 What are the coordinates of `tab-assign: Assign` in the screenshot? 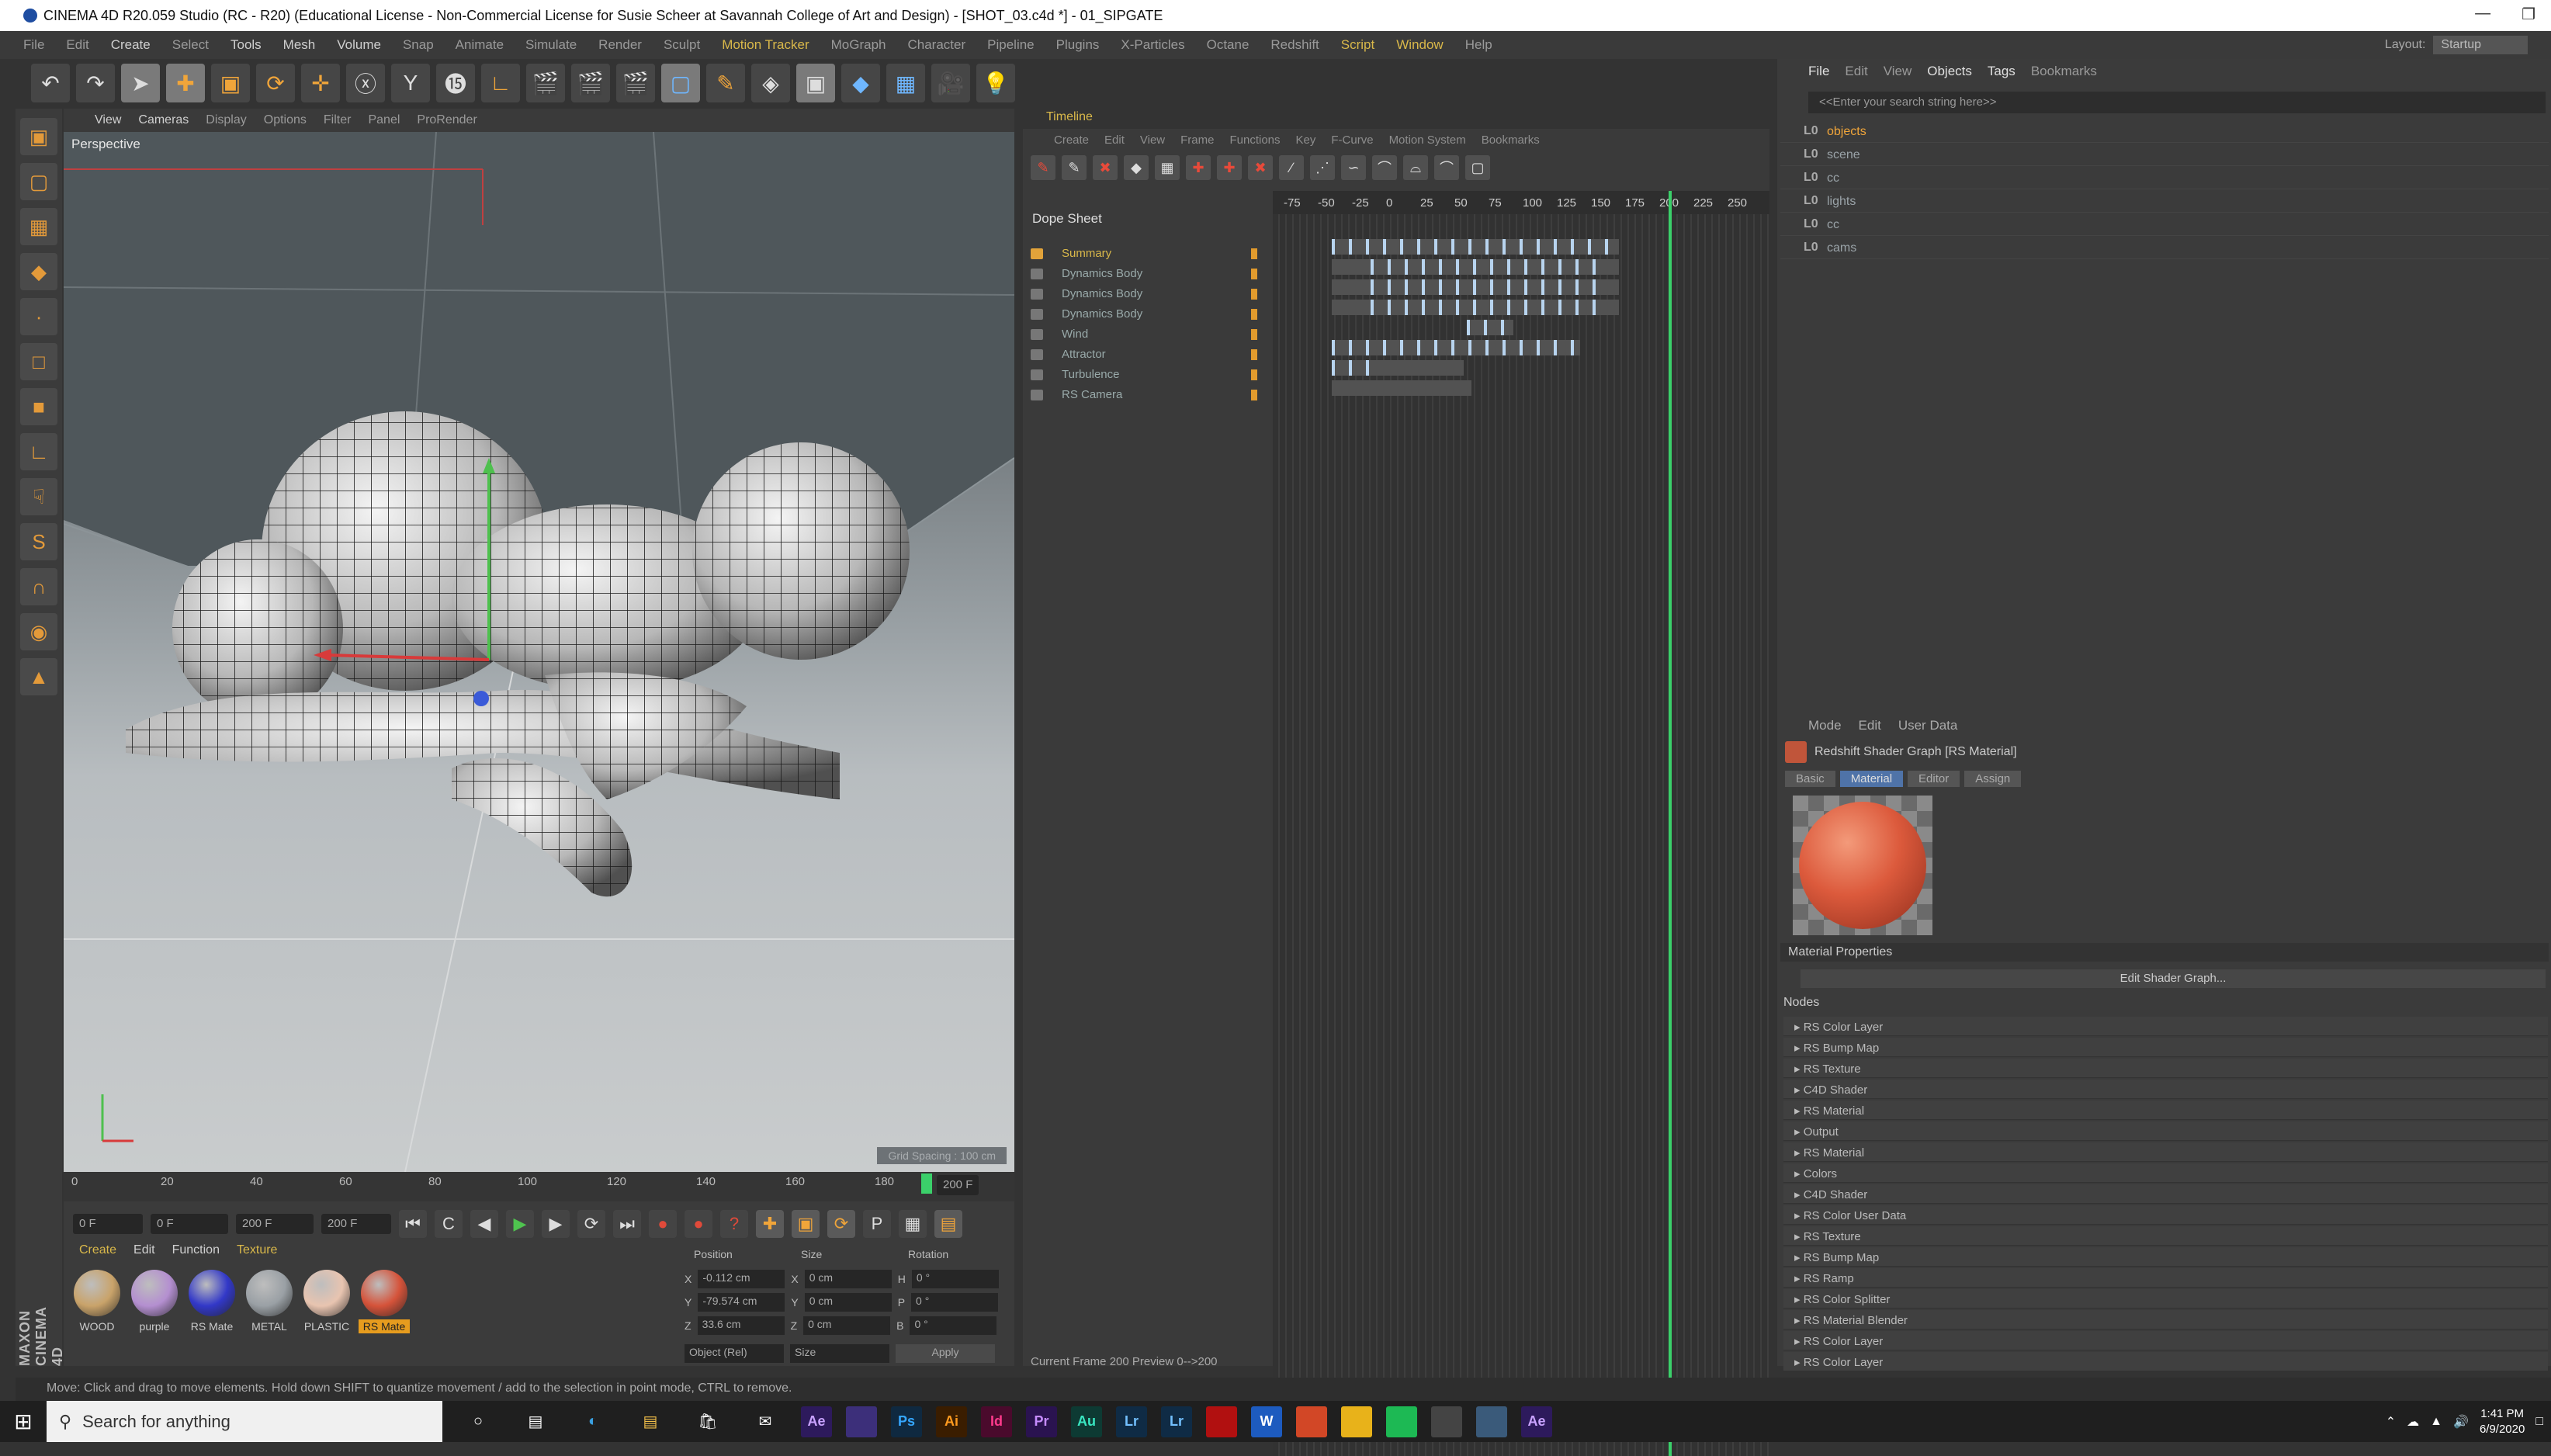 It's located at (1993, 779).